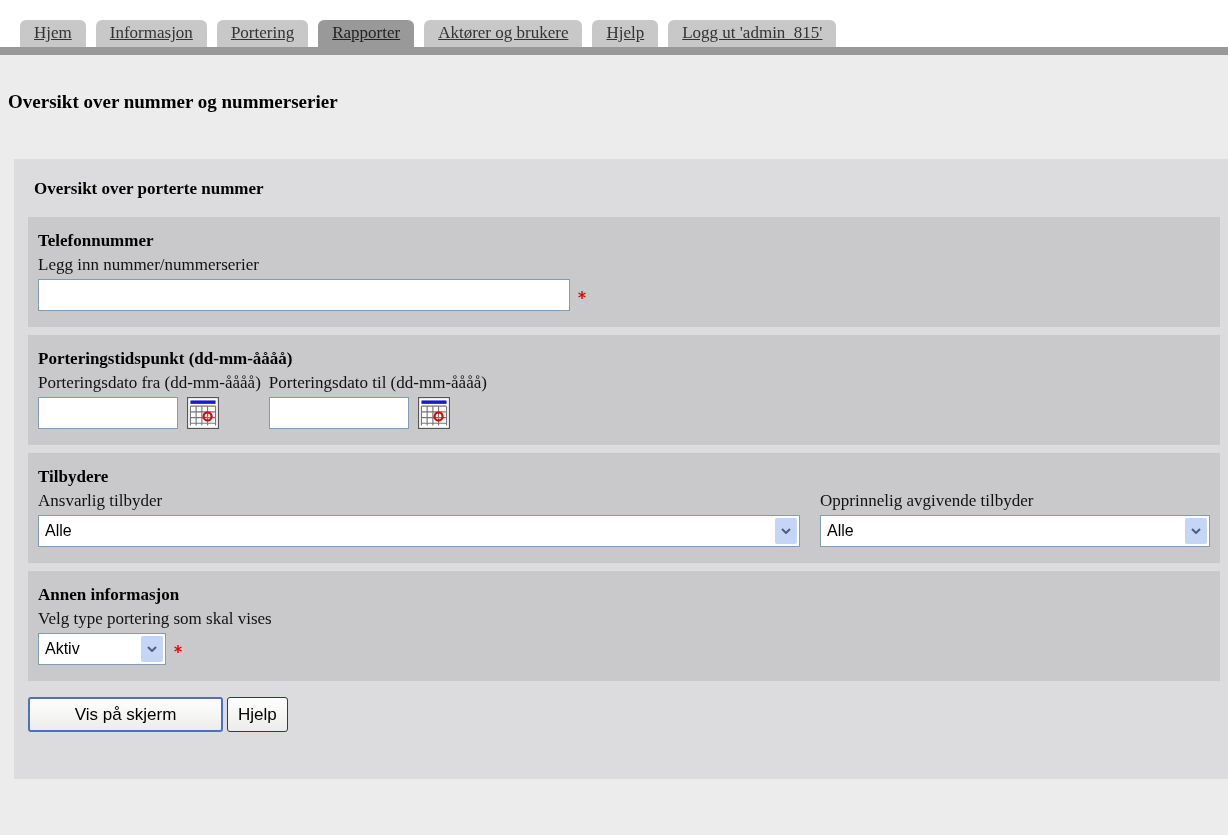 The height and width of the screenshot is (835, 1228). Describe the element at coordinates (109, 595) in the screenshot. I see `section-title: Annen informasjon` at that location.